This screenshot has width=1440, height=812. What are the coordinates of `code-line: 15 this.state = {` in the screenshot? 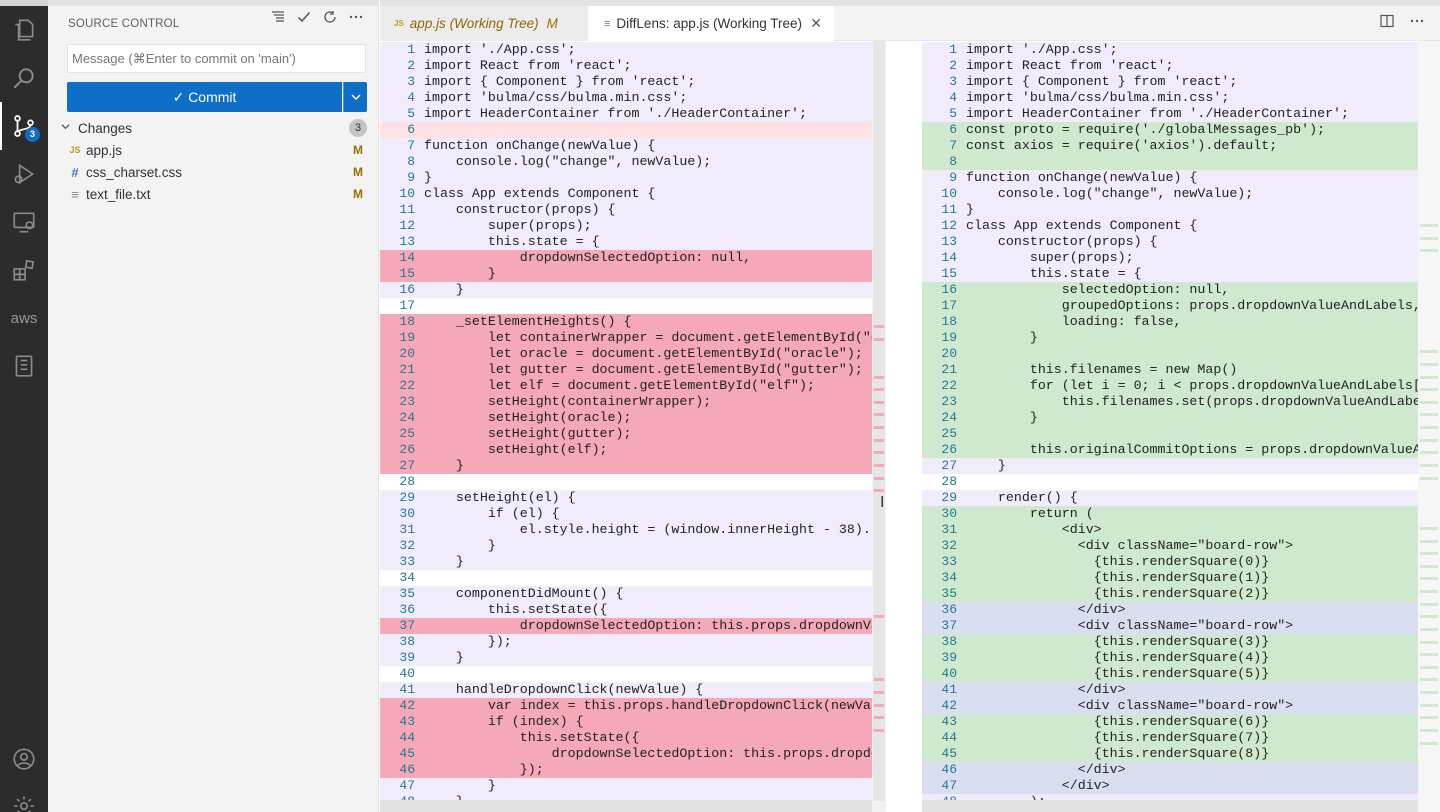 It's located at (1170, 274).